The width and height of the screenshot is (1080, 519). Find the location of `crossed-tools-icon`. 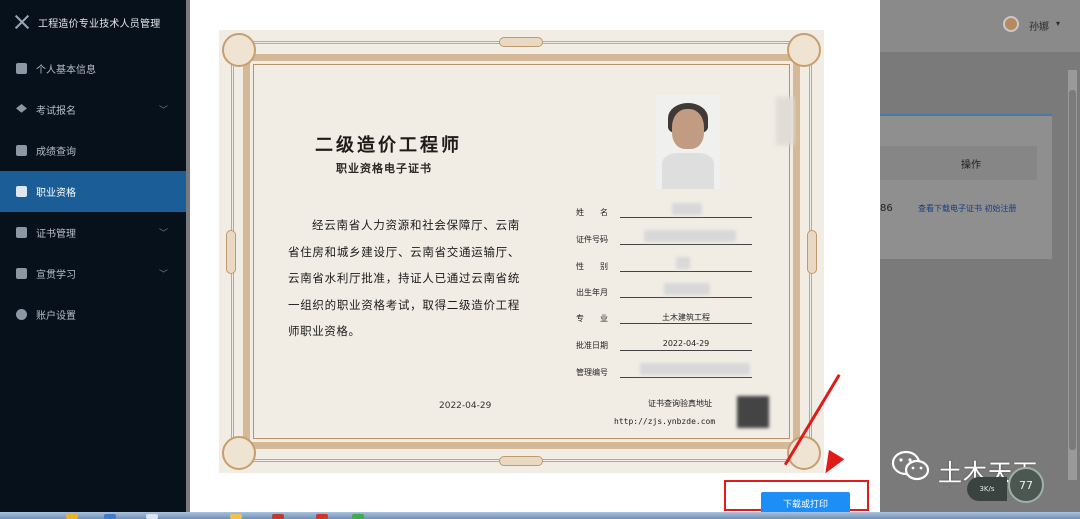

crossed-tools-icon is located at coordinates (22, 22).